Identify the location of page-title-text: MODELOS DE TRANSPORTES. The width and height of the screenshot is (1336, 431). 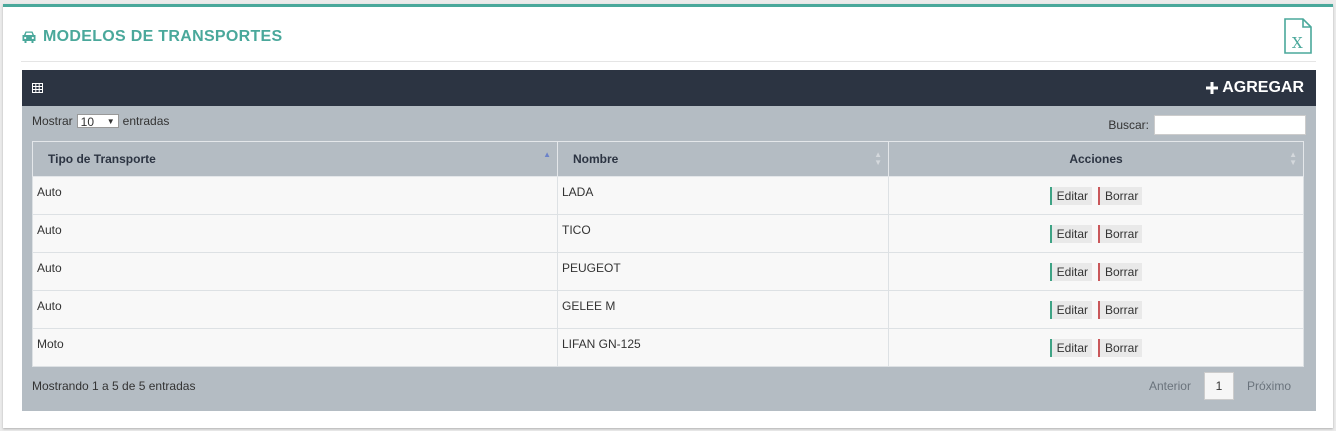
(163, 36).